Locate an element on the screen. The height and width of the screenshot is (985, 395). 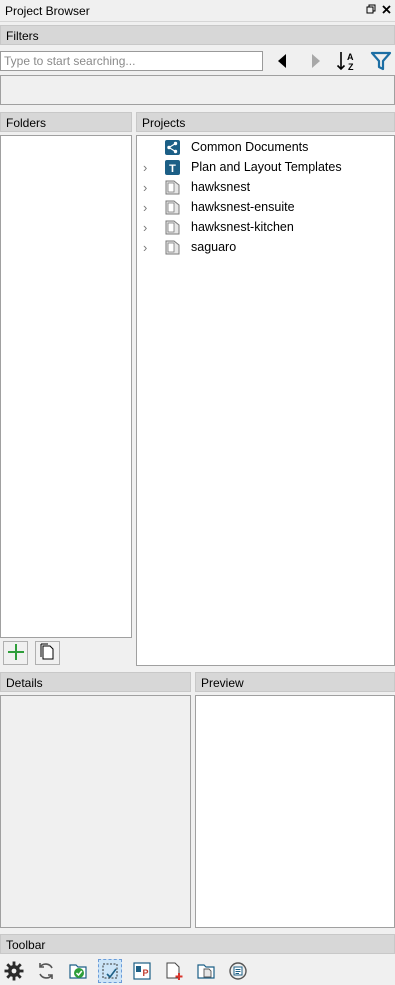
add-folder-button is located at coordinates (15, 653).